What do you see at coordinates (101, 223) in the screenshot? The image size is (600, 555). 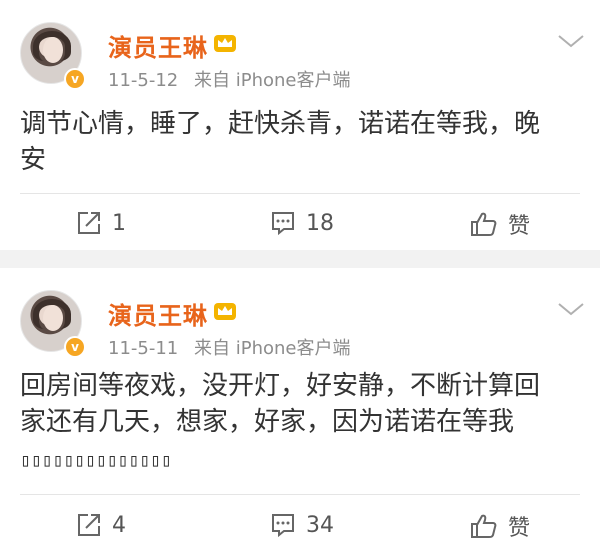 I see `repost-button: 1` at bounding box center [101, 223].